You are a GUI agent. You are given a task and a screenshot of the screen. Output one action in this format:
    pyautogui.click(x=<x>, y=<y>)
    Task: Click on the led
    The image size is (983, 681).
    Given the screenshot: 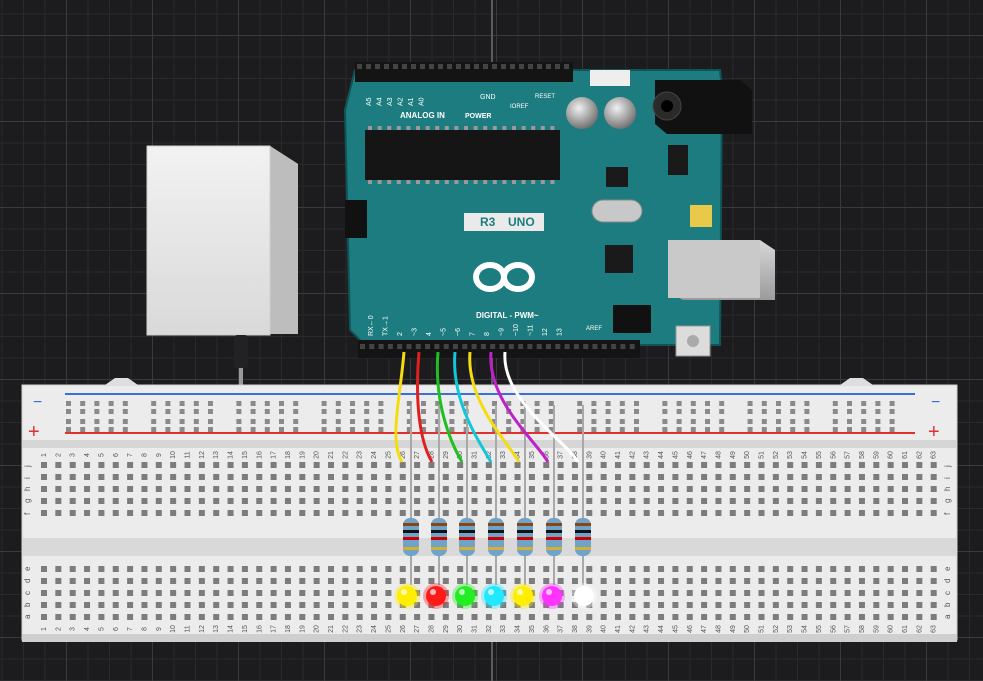 What is the action you would take?
    pyautogui.click(x=407, y=596)
    